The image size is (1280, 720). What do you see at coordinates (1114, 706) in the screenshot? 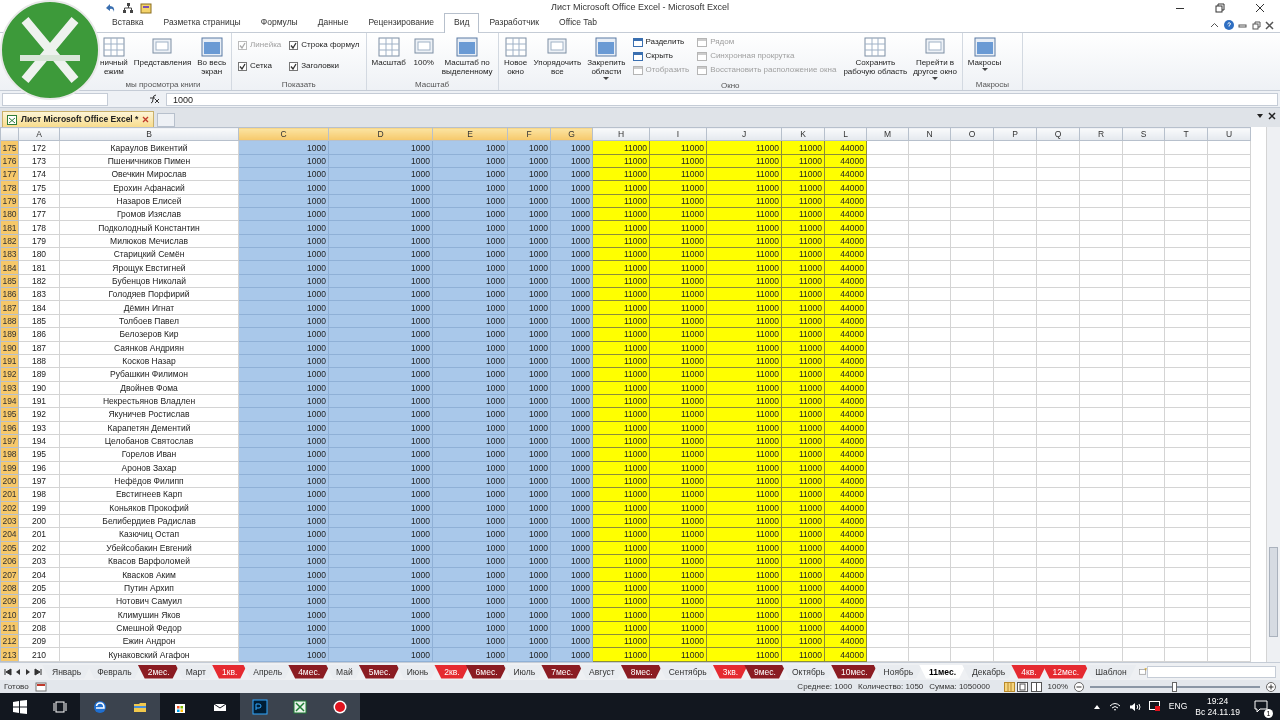
I see `wifi-icon` at bounding box center [1114, 706].